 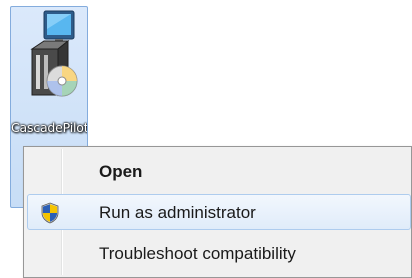 I want to click on menu-item-run-as-administrator-label: Run as administrator, so click(x=177, y=212).